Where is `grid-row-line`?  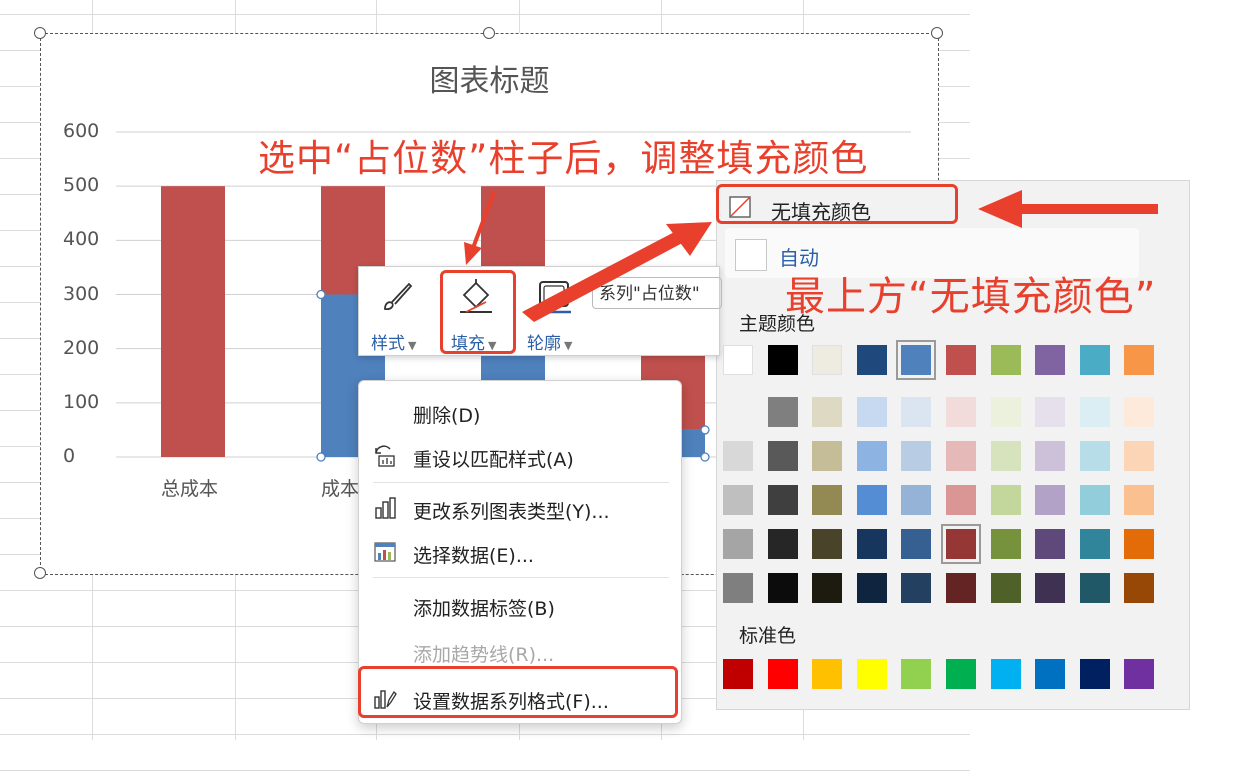
grid-row-line is located at coordinates (485, 14).